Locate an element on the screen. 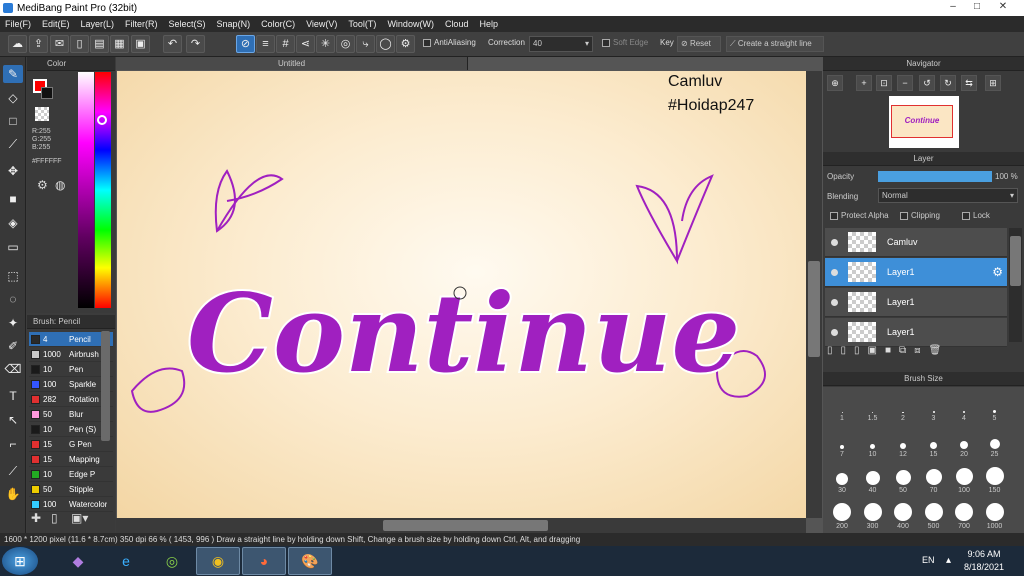 The height and width of the screenshot is (576, 1024). transparent-swatch is located at coordinates (42, 114).